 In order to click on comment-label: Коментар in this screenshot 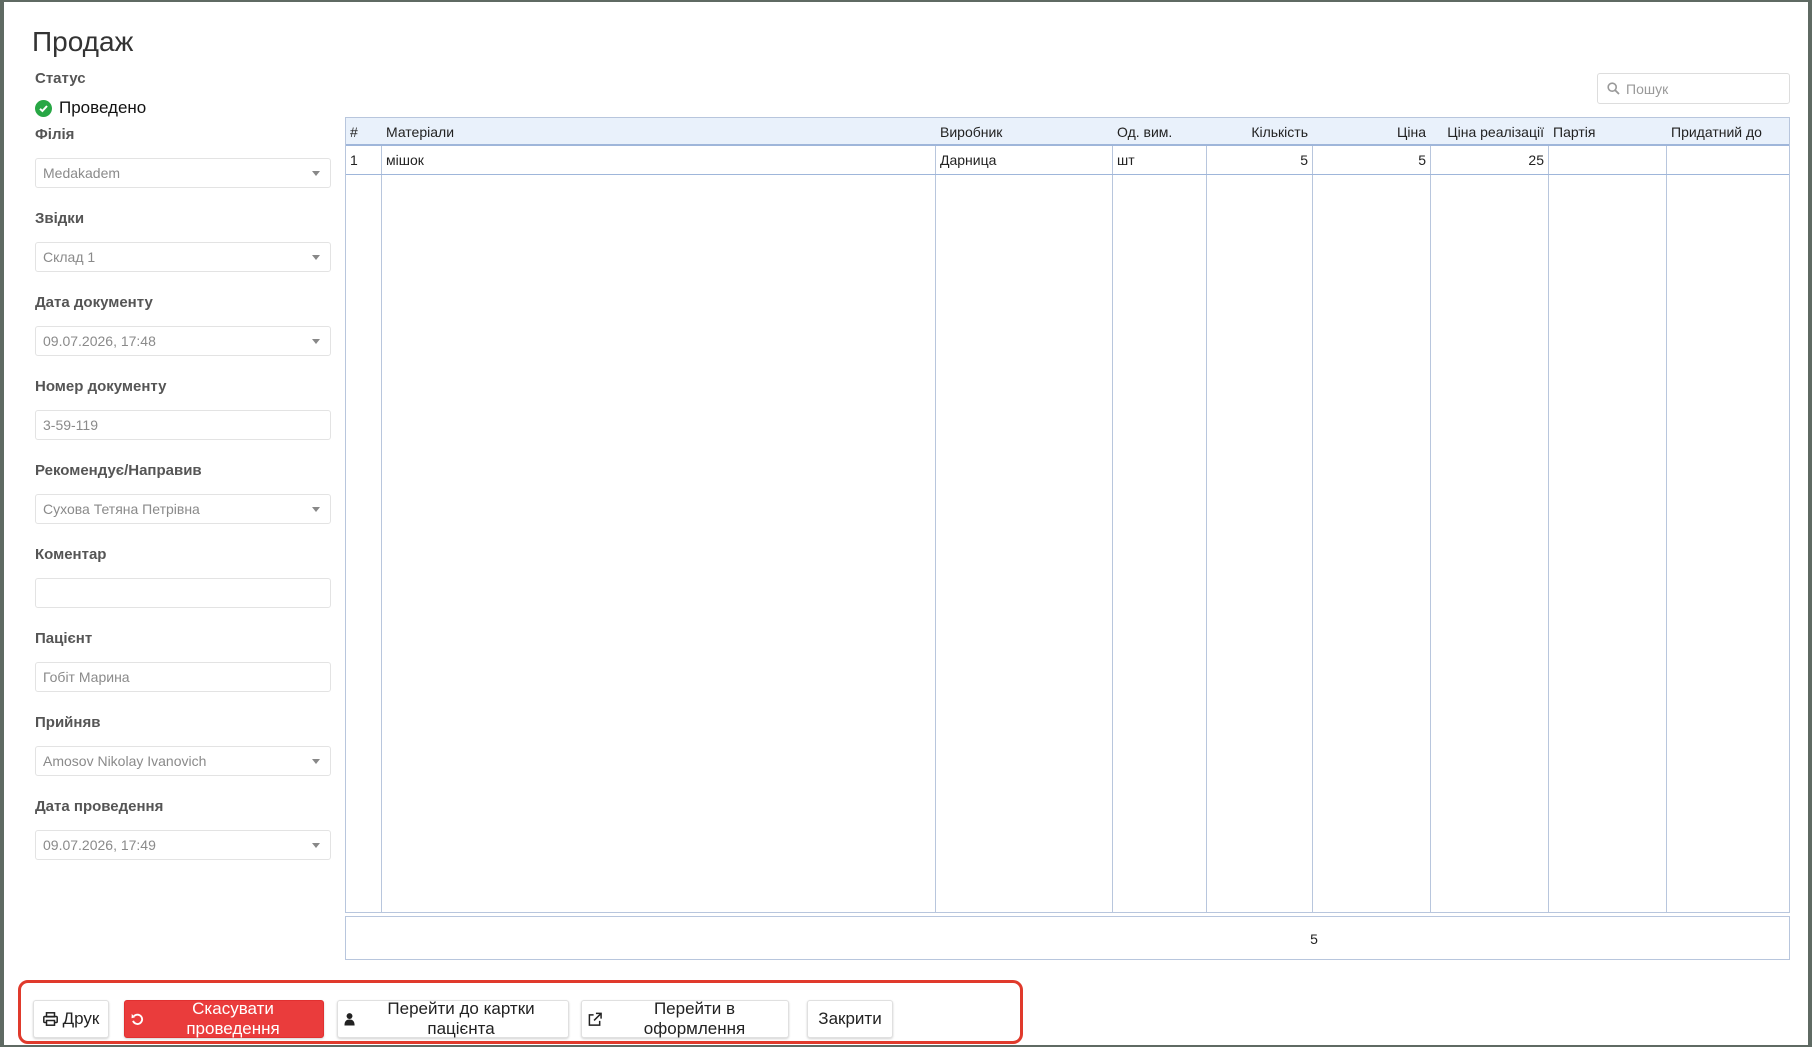, I will do `click(71, 554)`.